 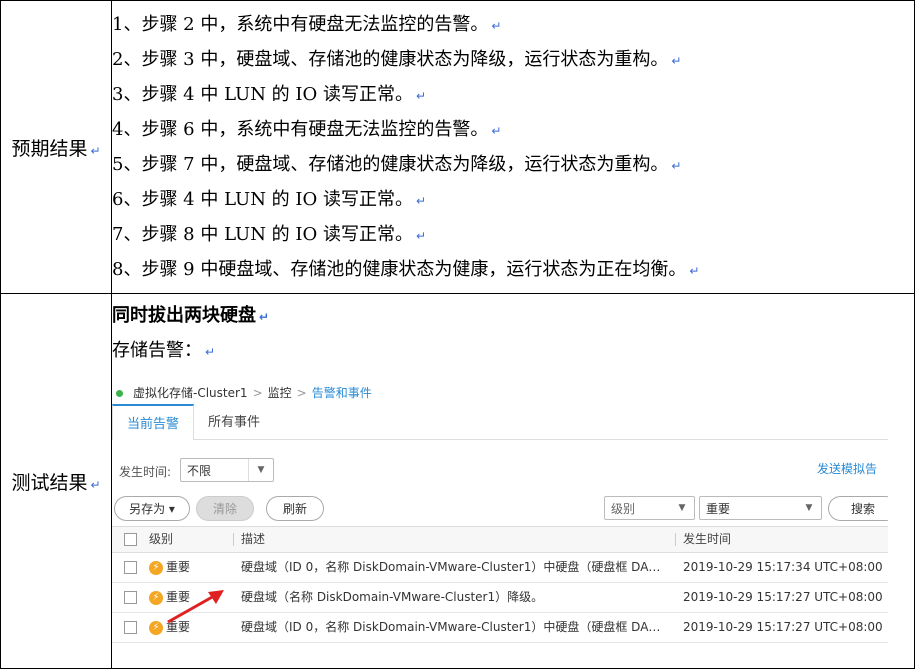 I want to click on tab-all-events: 所有事件, so click(x=234, y=421).